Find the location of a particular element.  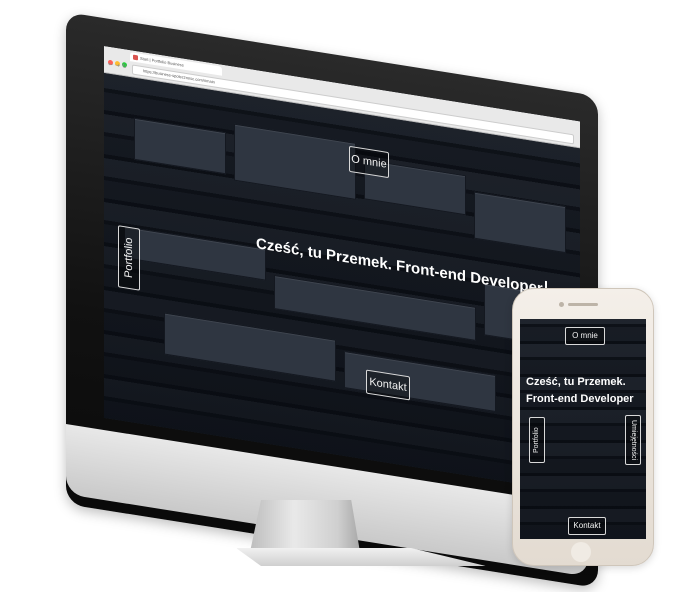

mobile-hero-headline: Cześć, tu Przemek. Front-end Developer is located at coordinates (580, 391).